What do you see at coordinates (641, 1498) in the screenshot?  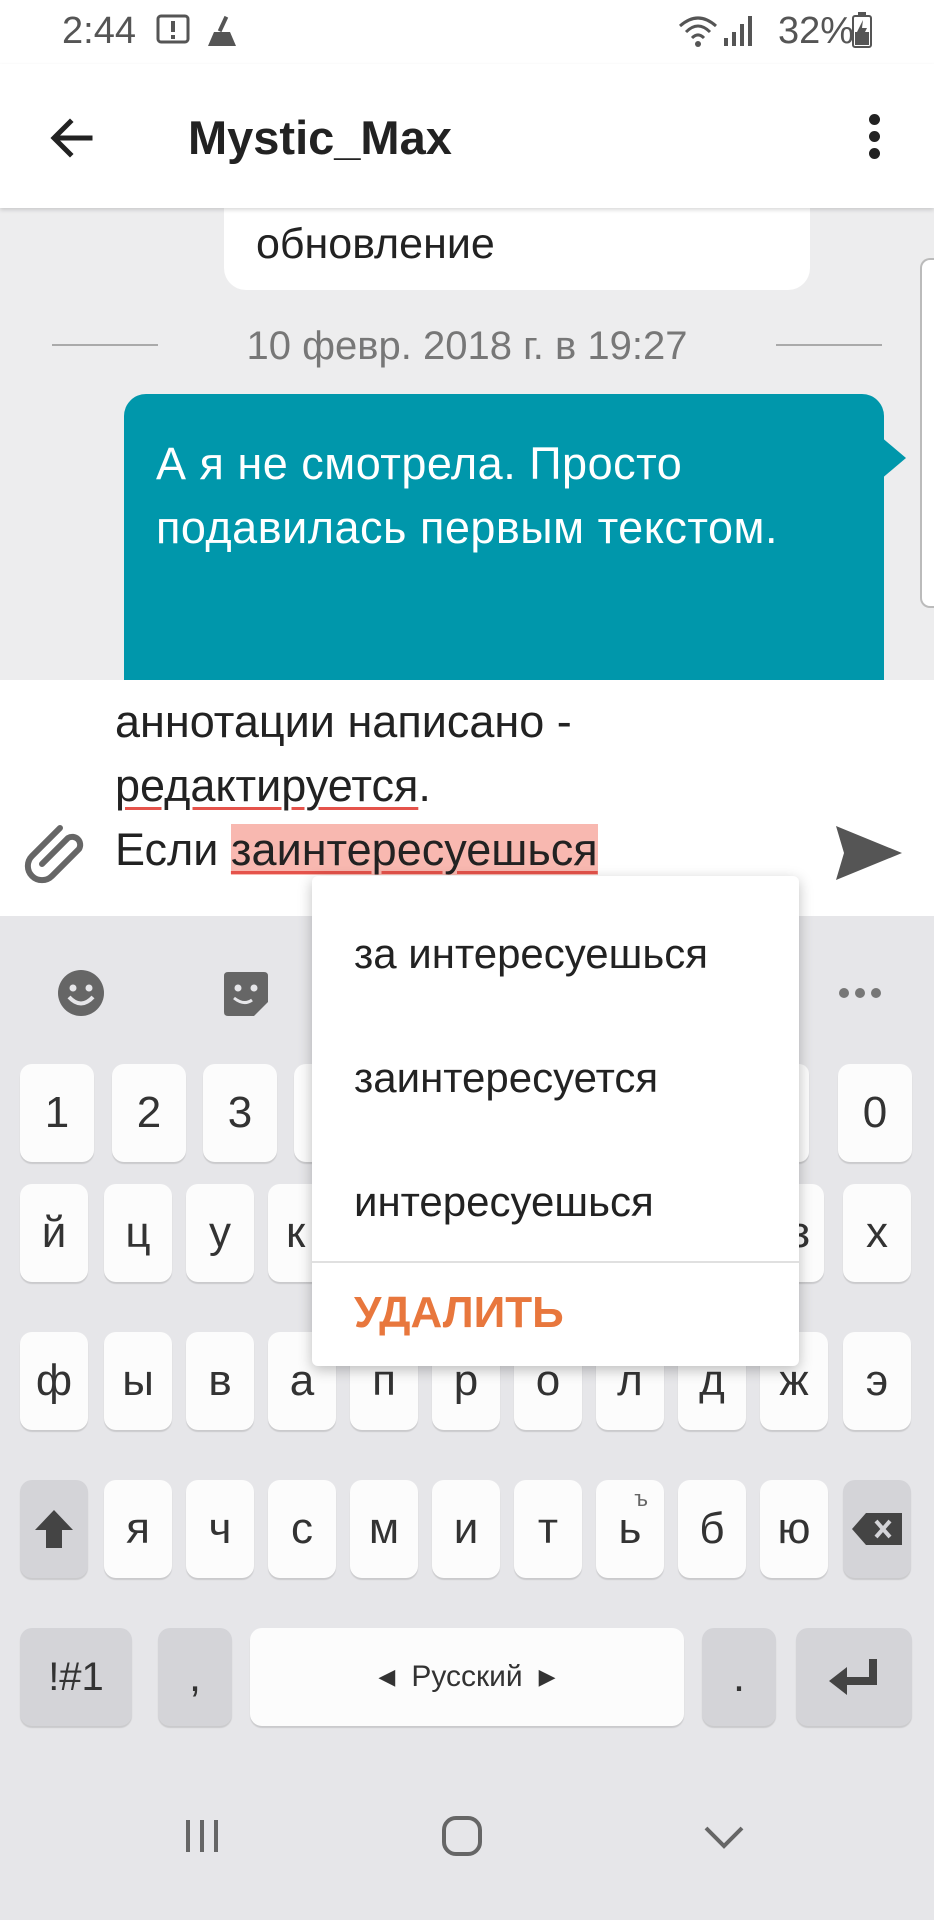 I see `key-ь-alt-label: ъ` at bounding box center [641, 1498].